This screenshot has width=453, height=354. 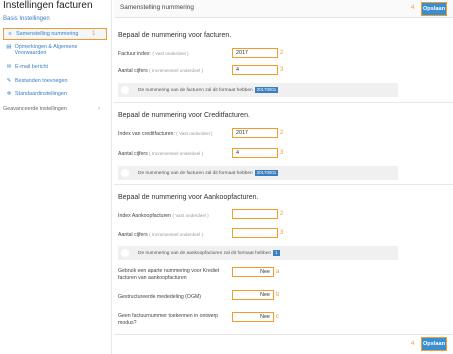 I want to click on sidebar-item-files: ✎ Bestanden toevoegen, so click(x=55, y=81).